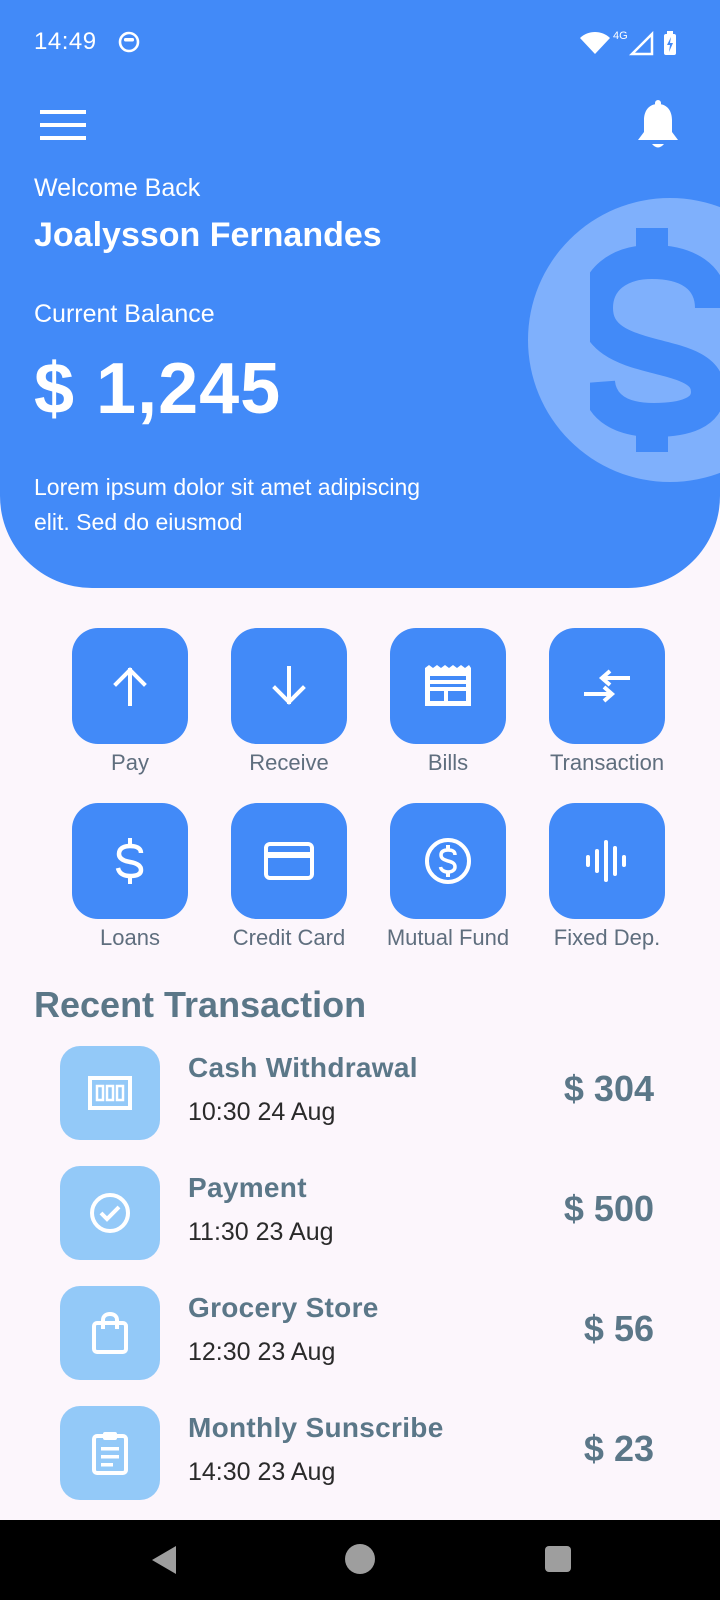 The width and height of the screenshot is (720, 1600). I want to click on action-label: Transaction, so click(607, 762).